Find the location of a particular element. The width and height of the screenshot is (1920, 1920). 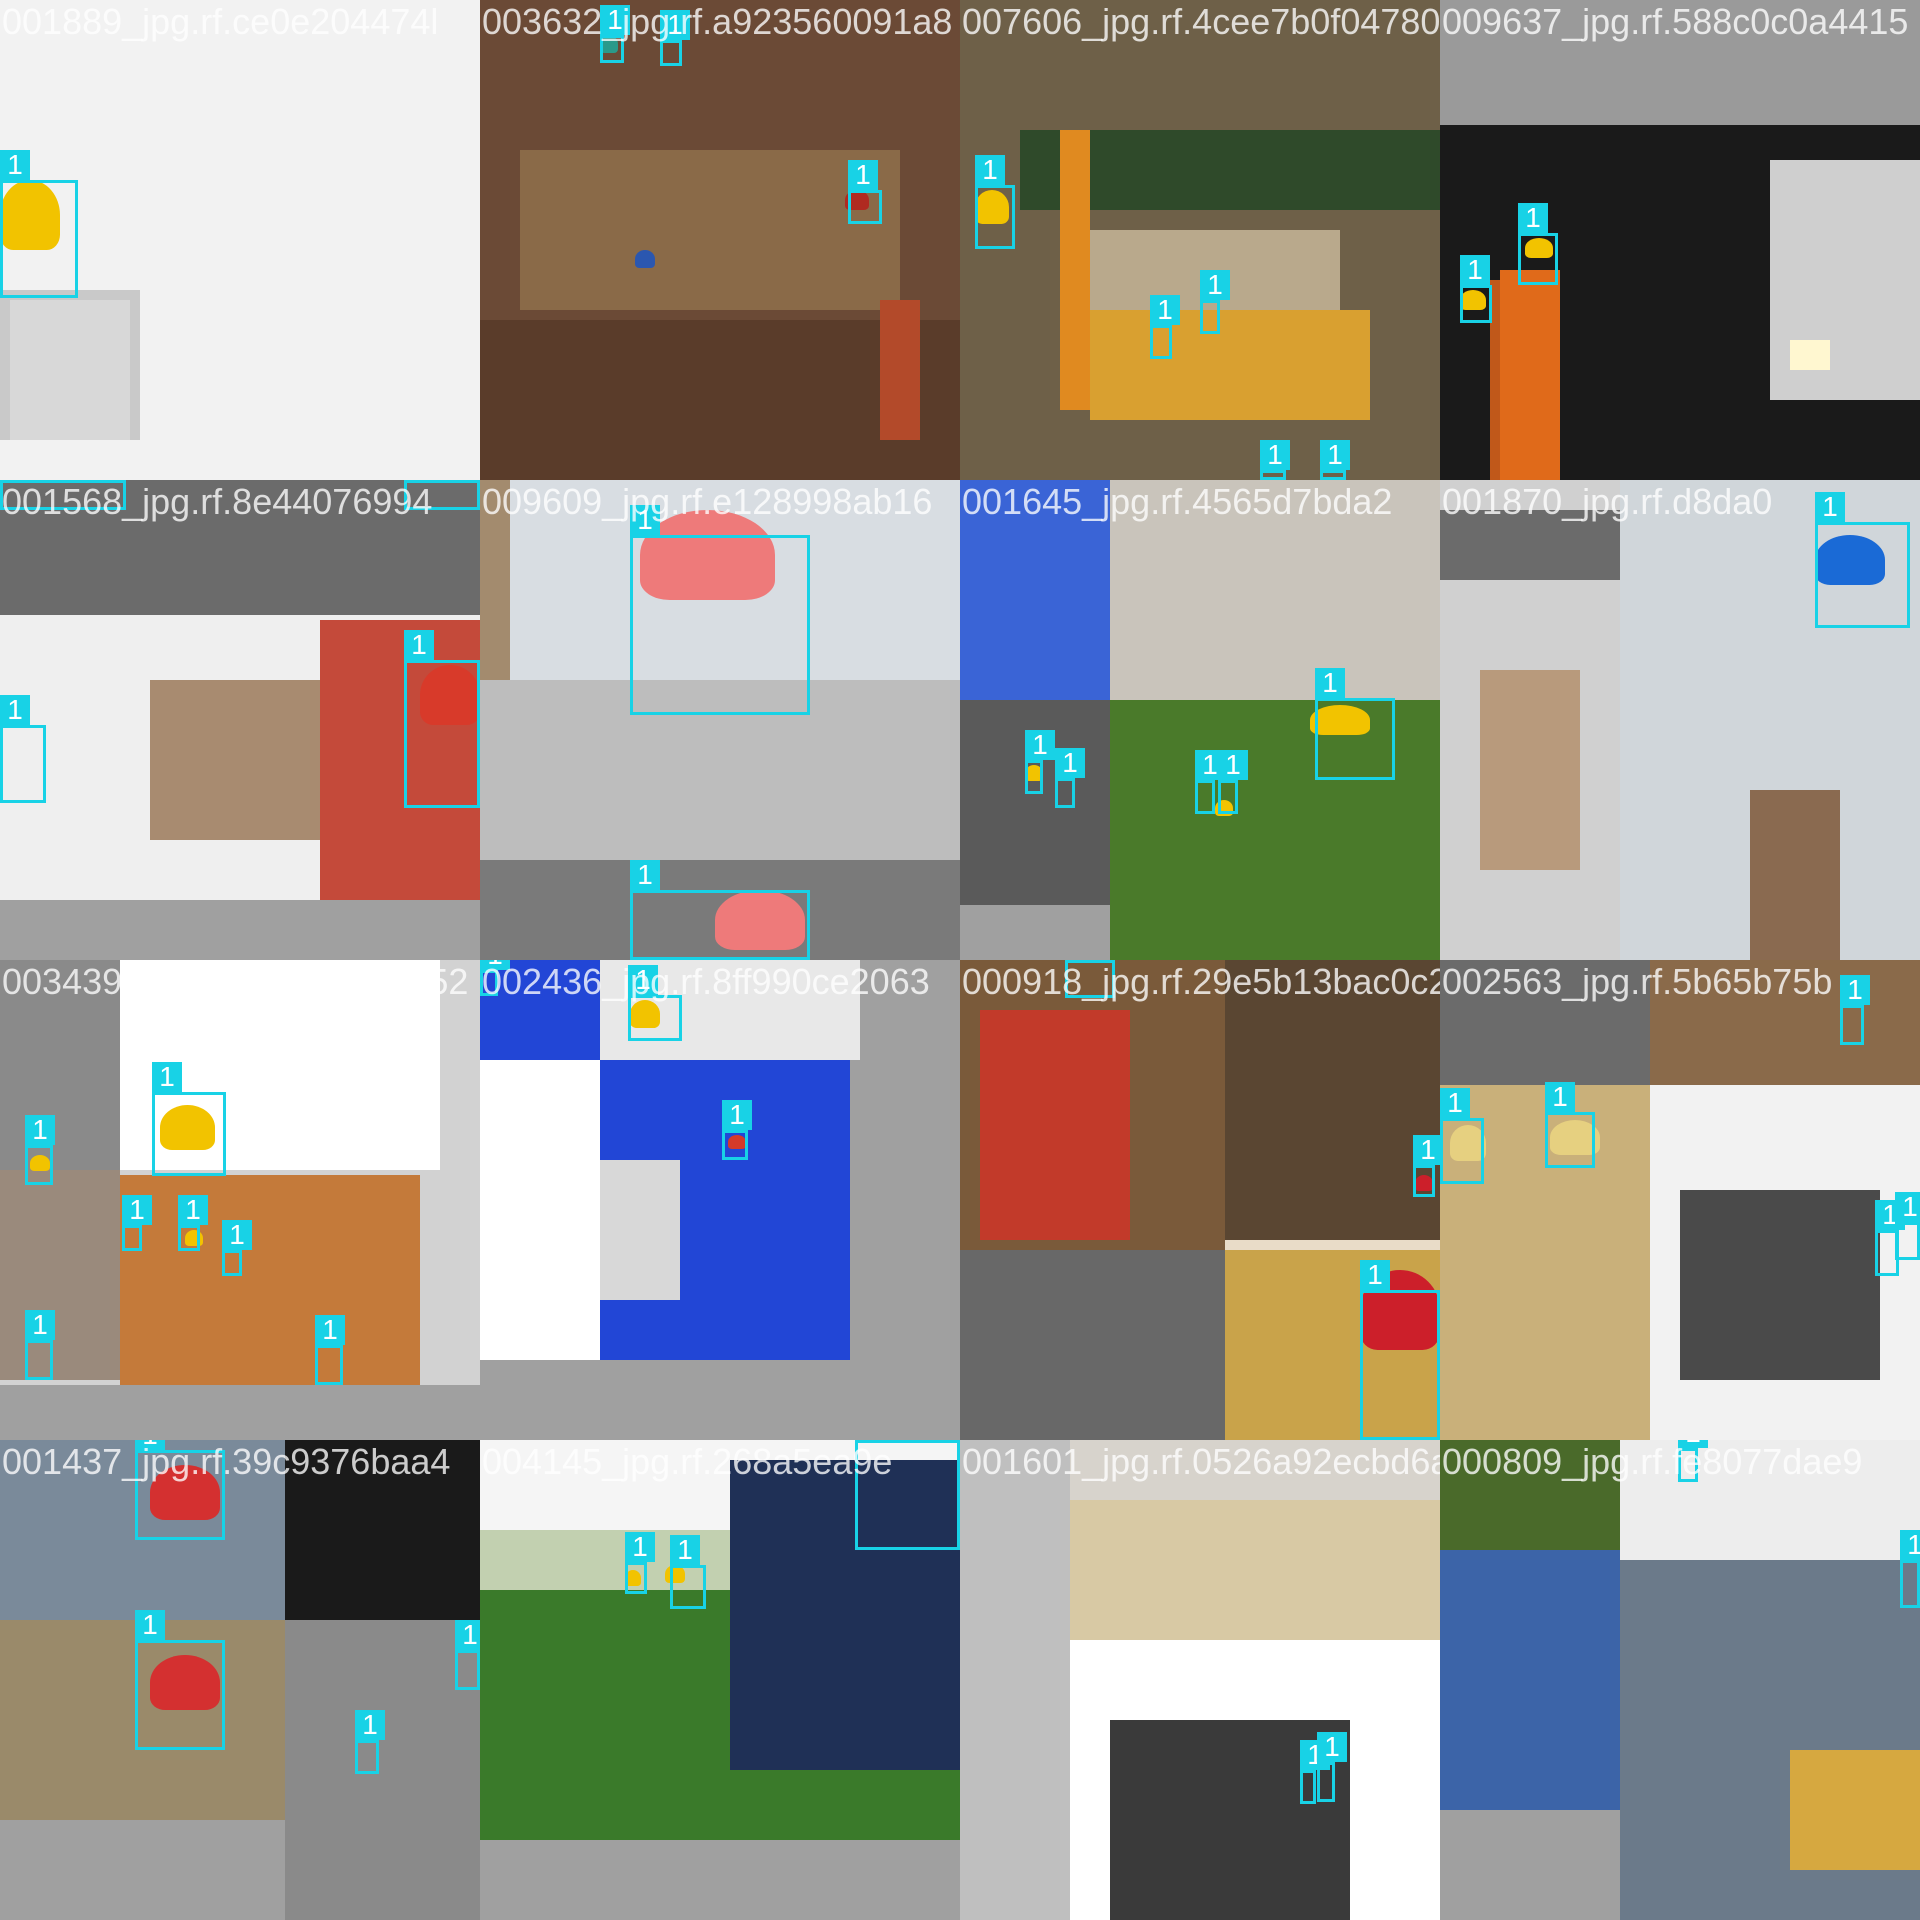

mosaic-tile: 111002436_jpg.rf.8ff990ce2063 is located at coordinates (720, 1200).